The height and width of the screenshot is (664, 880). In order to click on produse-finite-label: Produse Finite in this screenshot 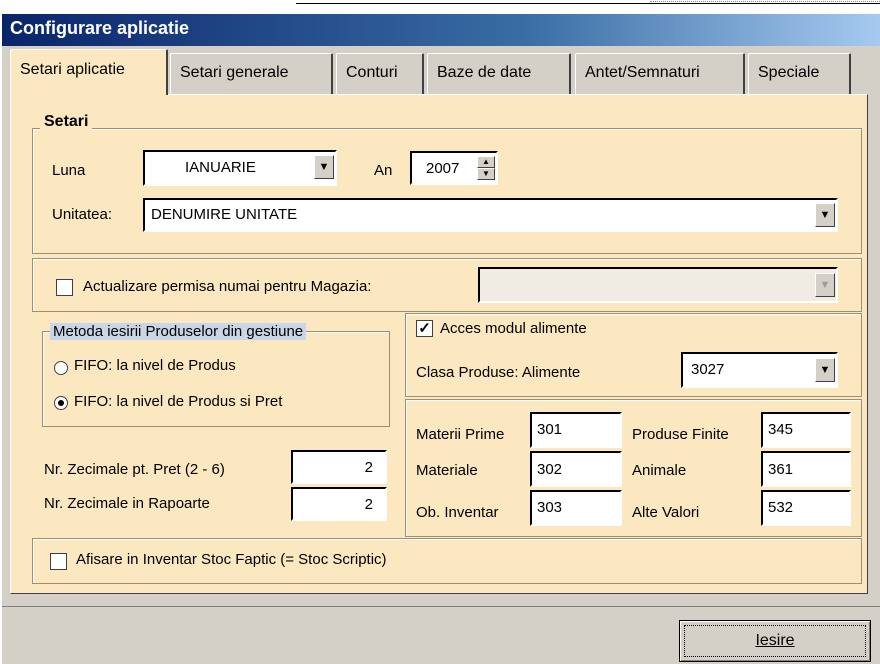, I will do `click(680, 434)`.